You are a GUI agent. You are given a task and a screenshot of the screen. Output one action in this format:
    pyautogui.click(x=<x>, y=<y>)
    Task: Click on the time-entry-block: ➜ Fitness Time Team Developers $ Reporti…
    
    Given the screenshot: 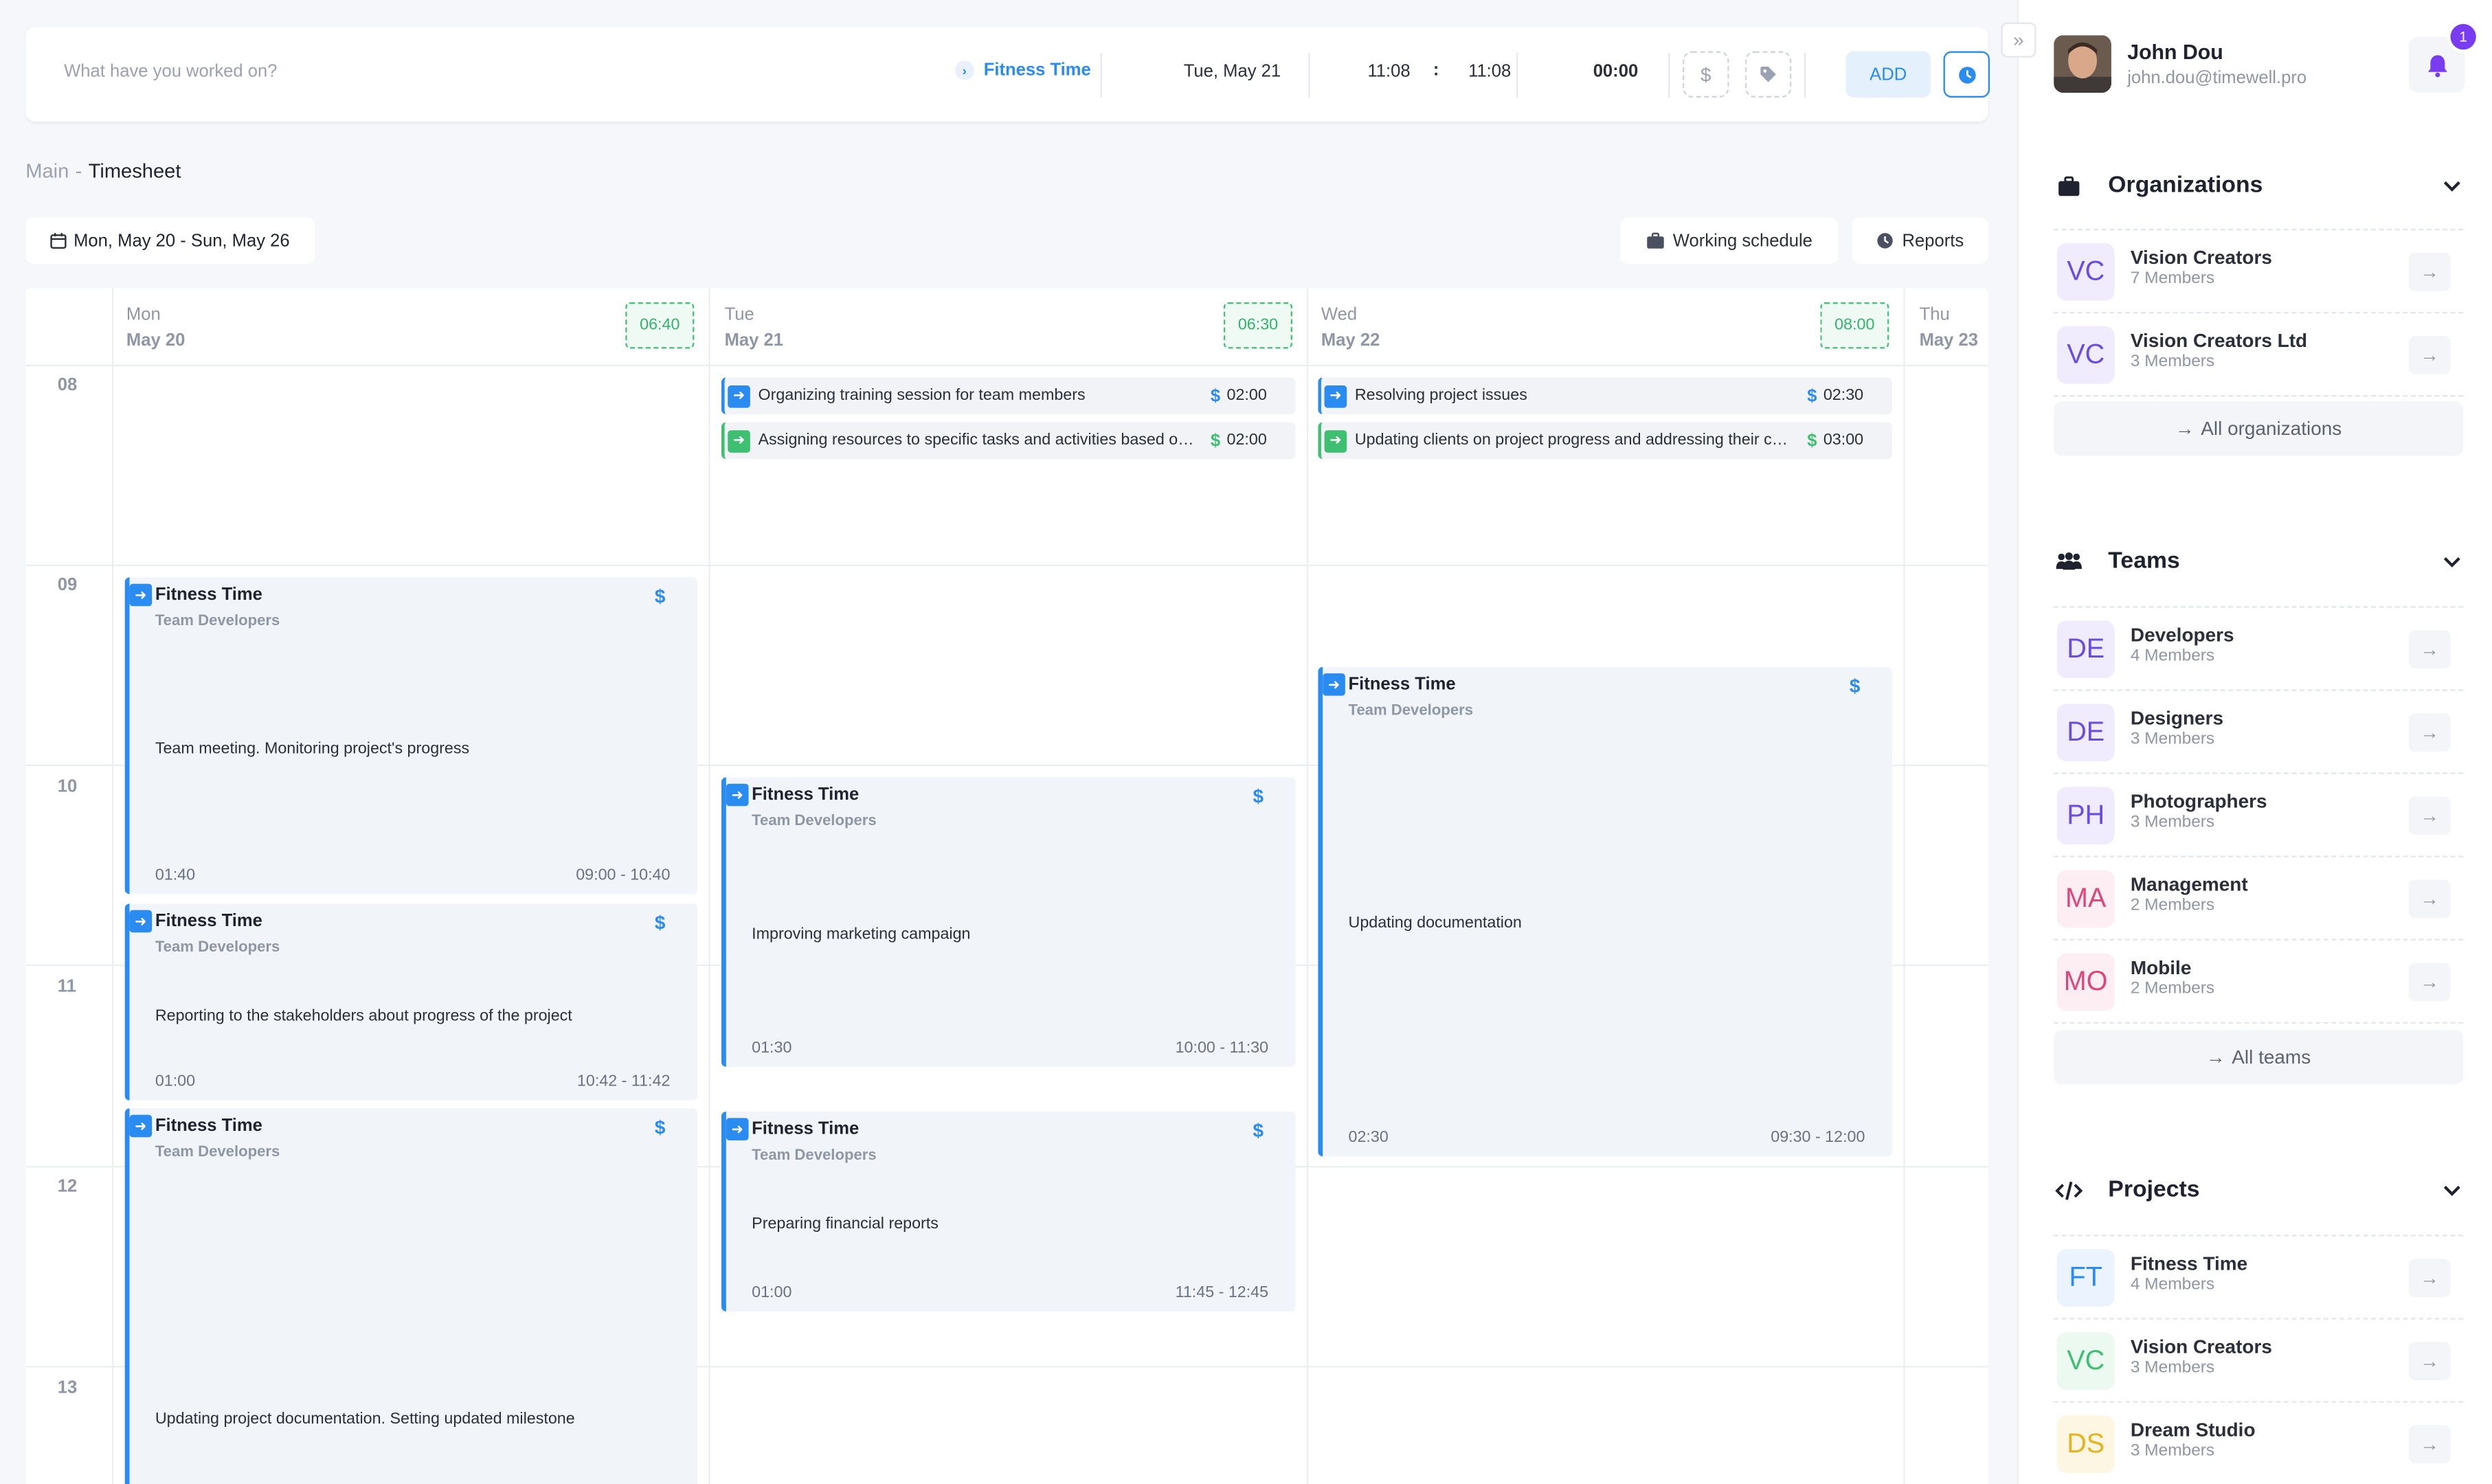 What is the action you would take?
    pyautogui.click(x=411, y=1002)
    